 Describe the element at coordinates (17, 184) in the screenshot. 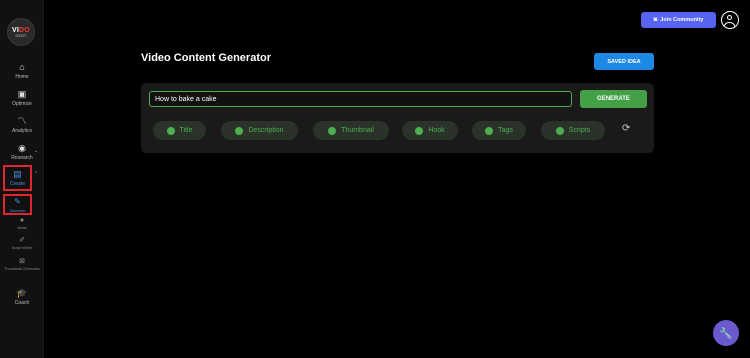

I see `sidebar-item-label: Create` at that location.